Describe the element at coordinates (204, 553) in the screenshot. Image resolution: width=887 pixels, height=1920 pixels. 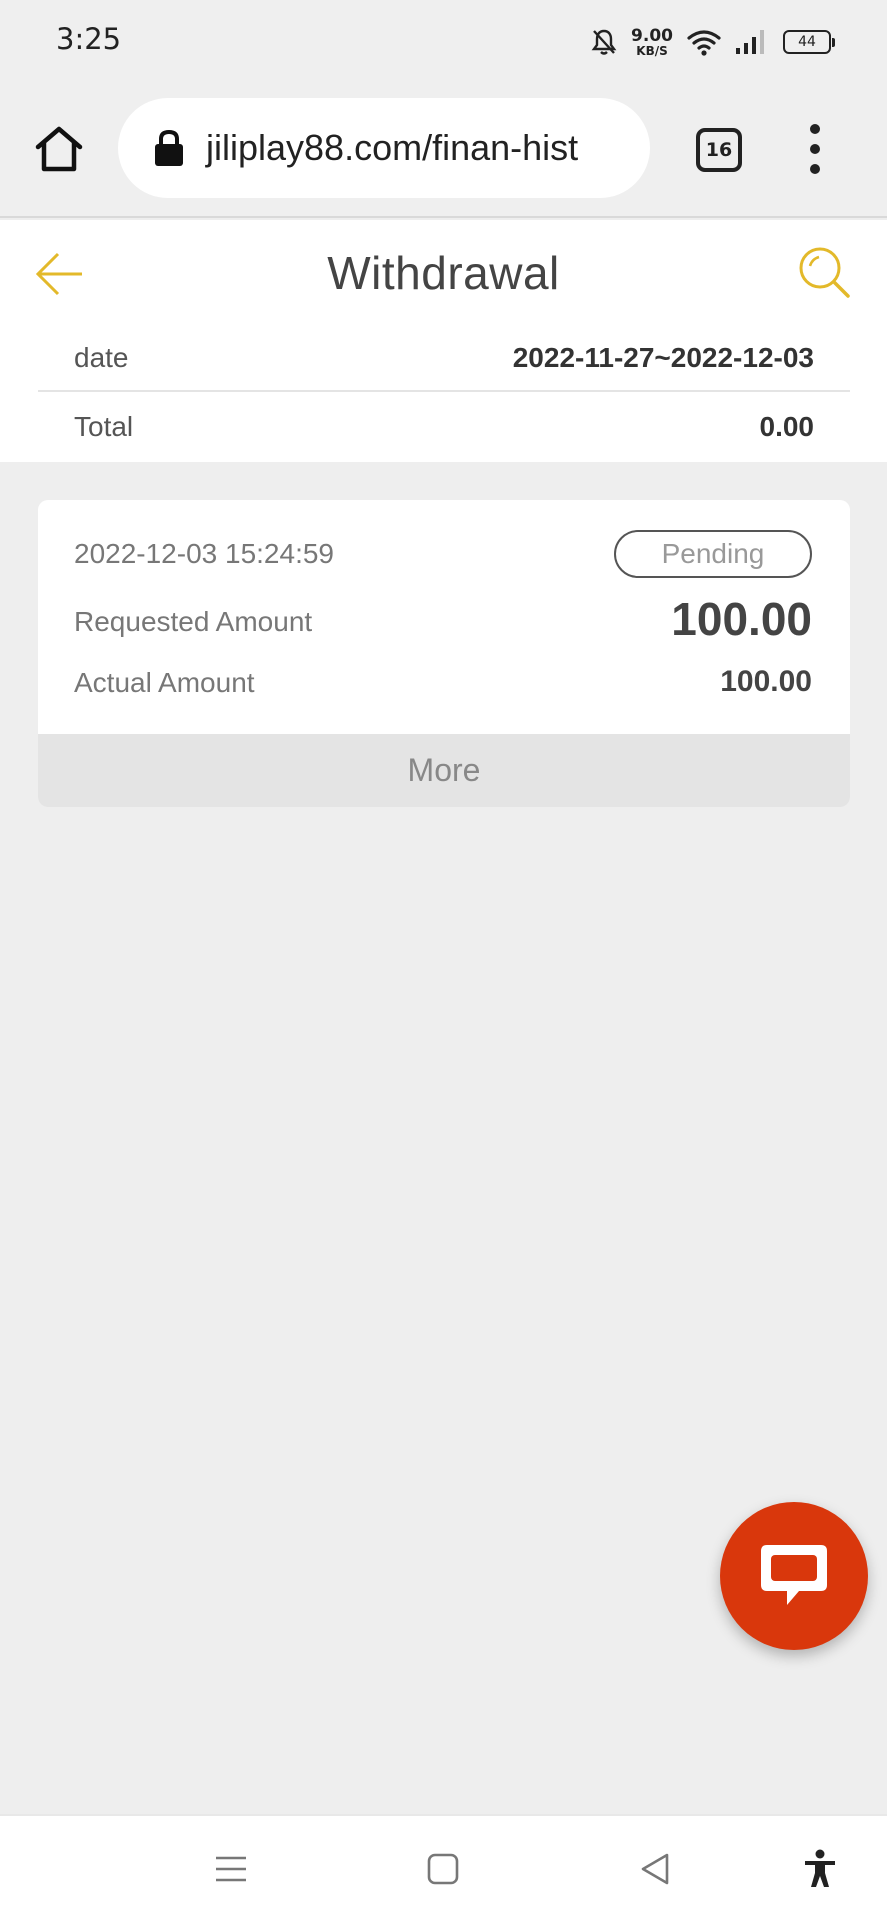
I see `record-timestamp: 2022-12-03 15:24:59` at that location.